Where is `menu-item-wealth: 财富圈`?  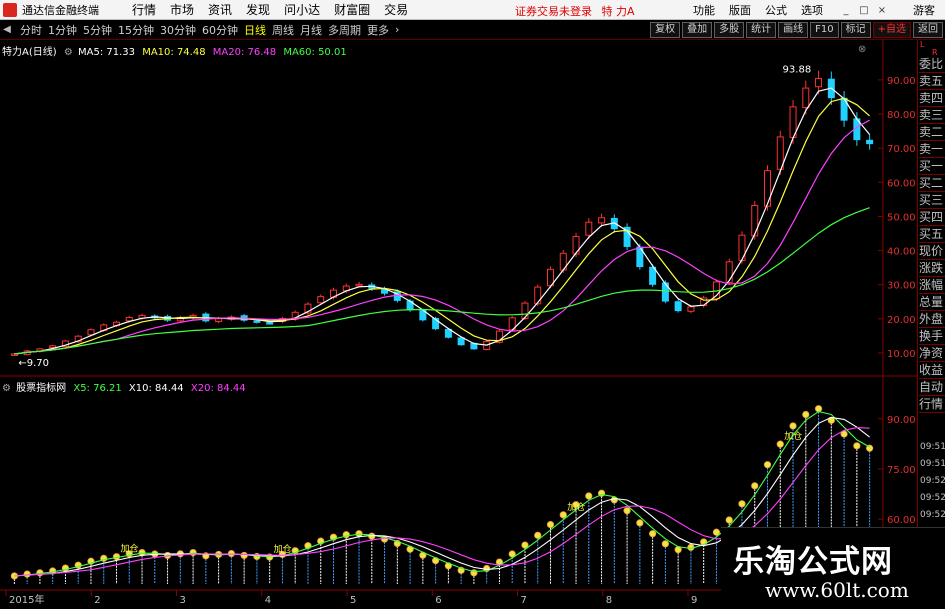
menu-item-wealth: 财富圈 is located at coordinates (352, 9).